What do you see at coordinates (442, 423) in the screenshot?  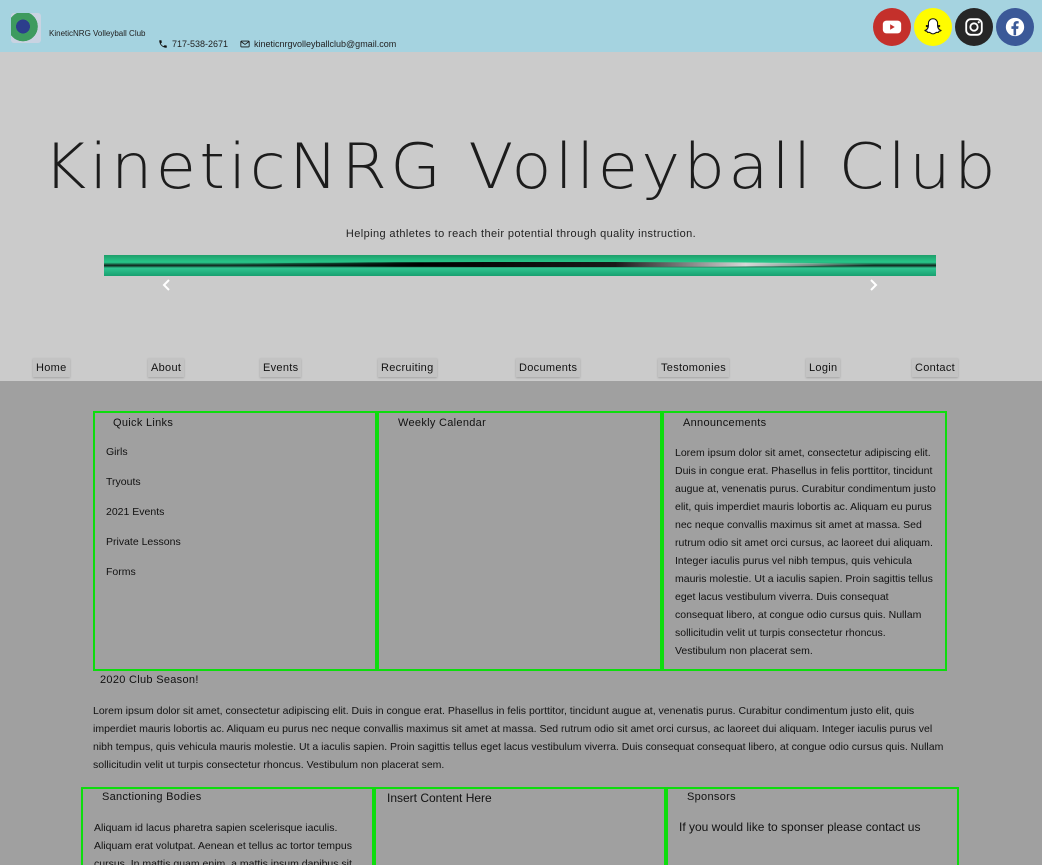 I see `weekly-calendar-title: Weekly Calendar` at bounding box center [442, 423].